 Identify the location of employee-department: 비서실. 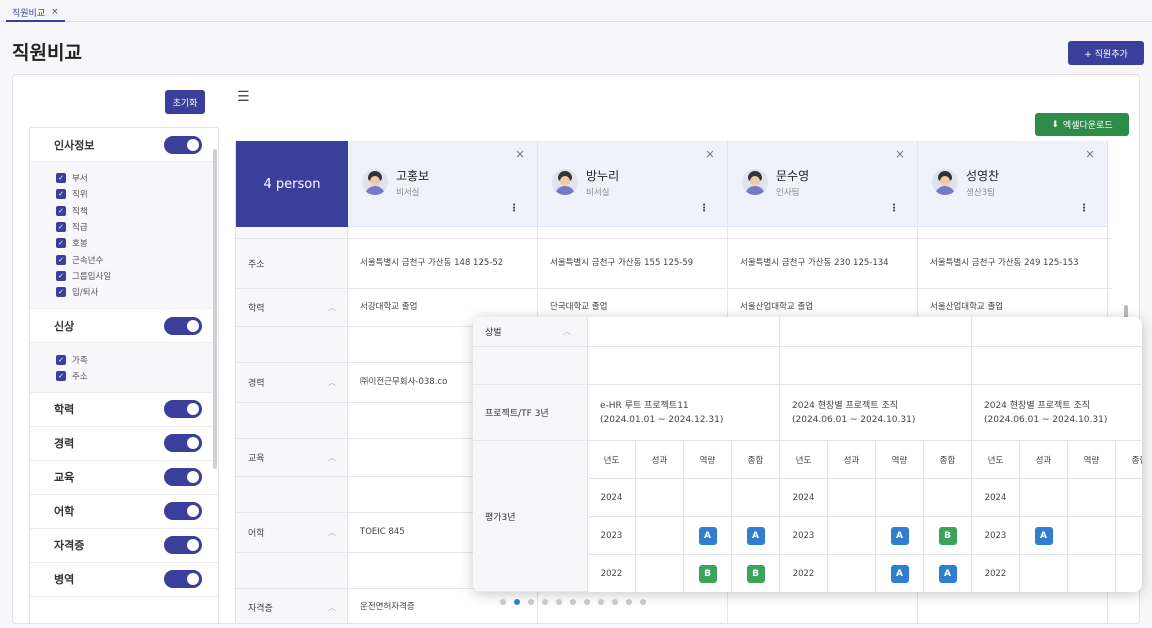
(408, 193).